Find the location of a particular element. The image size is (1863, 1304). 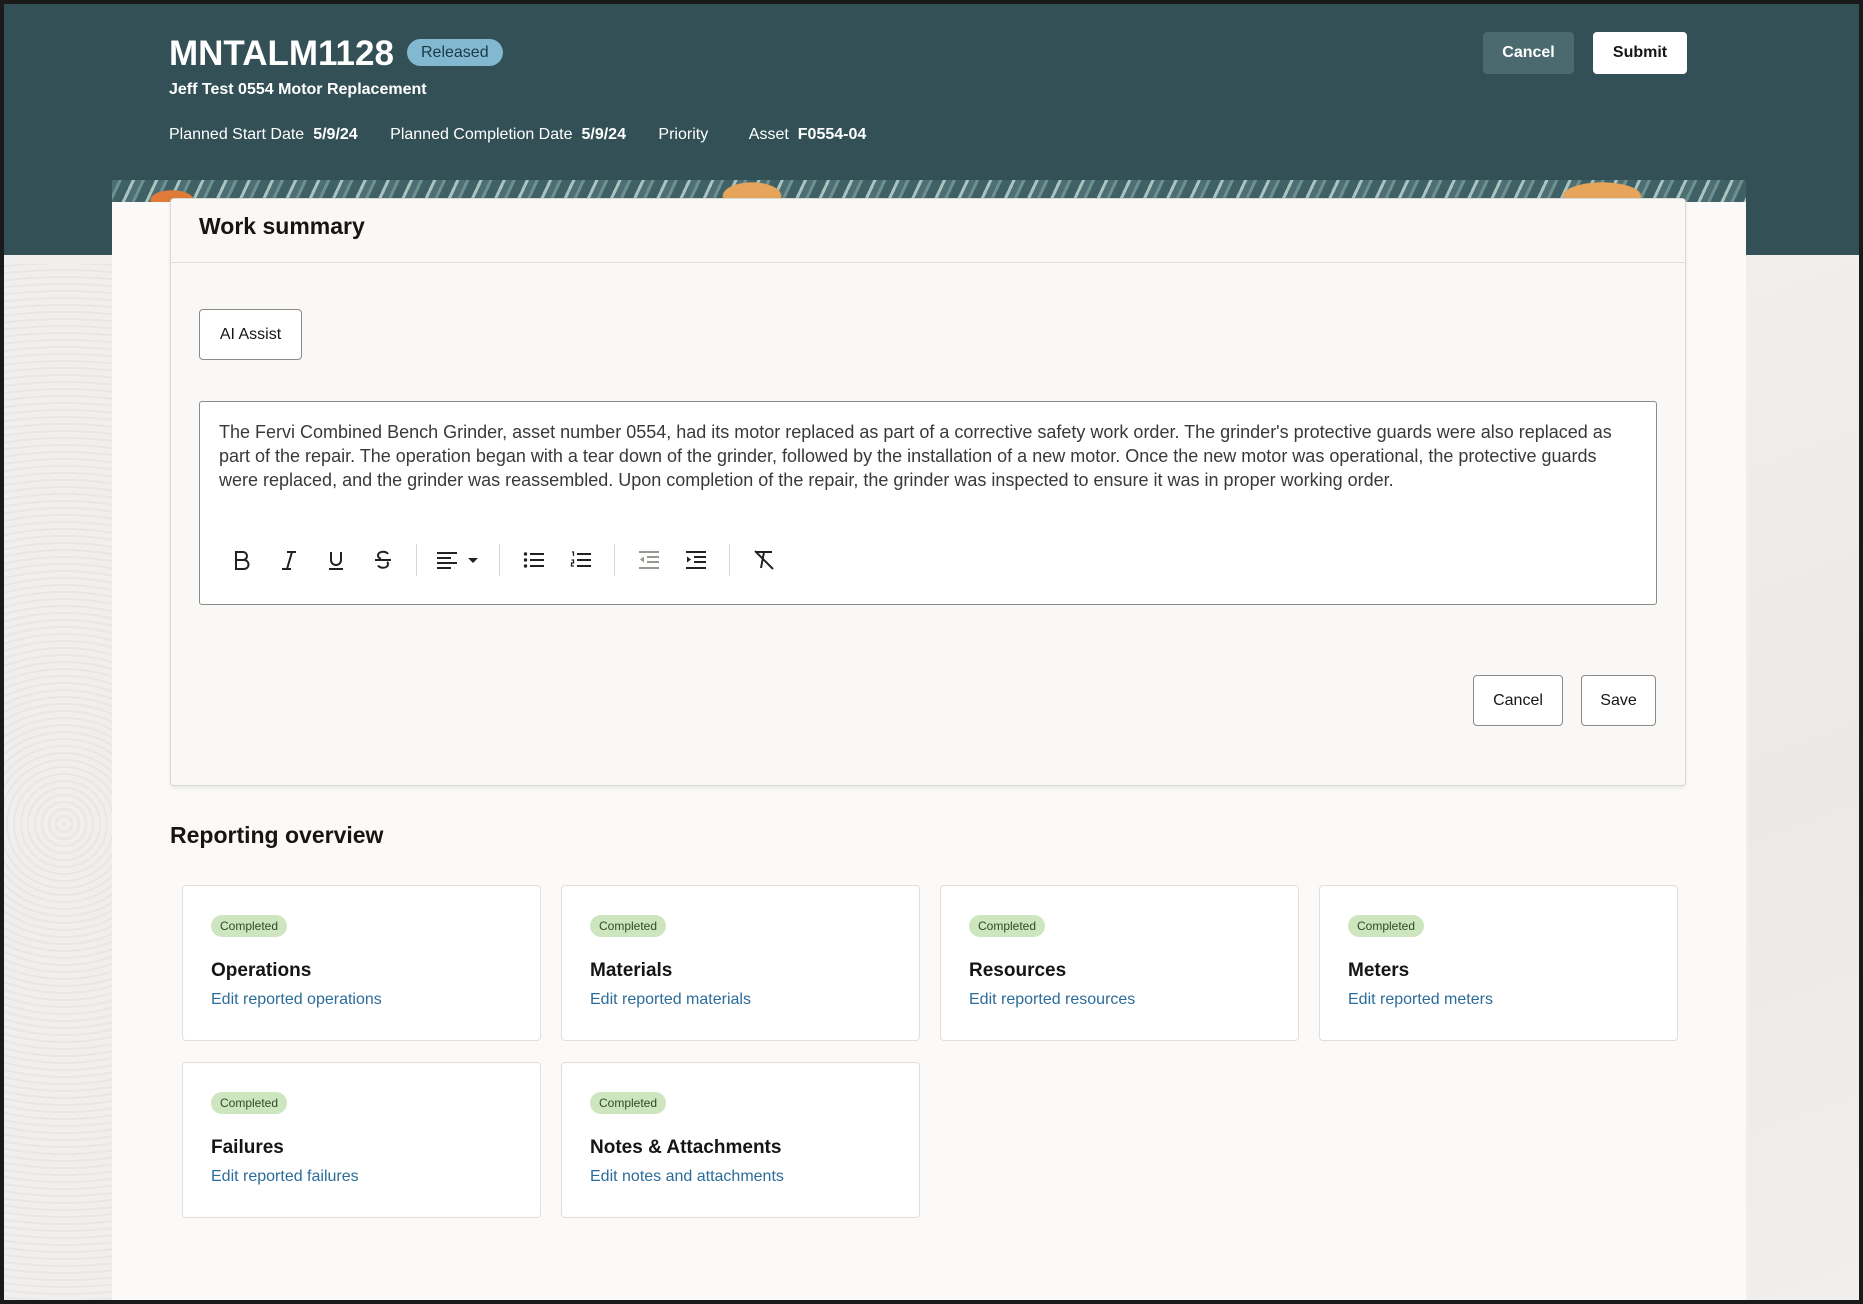

underline-icon is located at coordinates (335, 560).